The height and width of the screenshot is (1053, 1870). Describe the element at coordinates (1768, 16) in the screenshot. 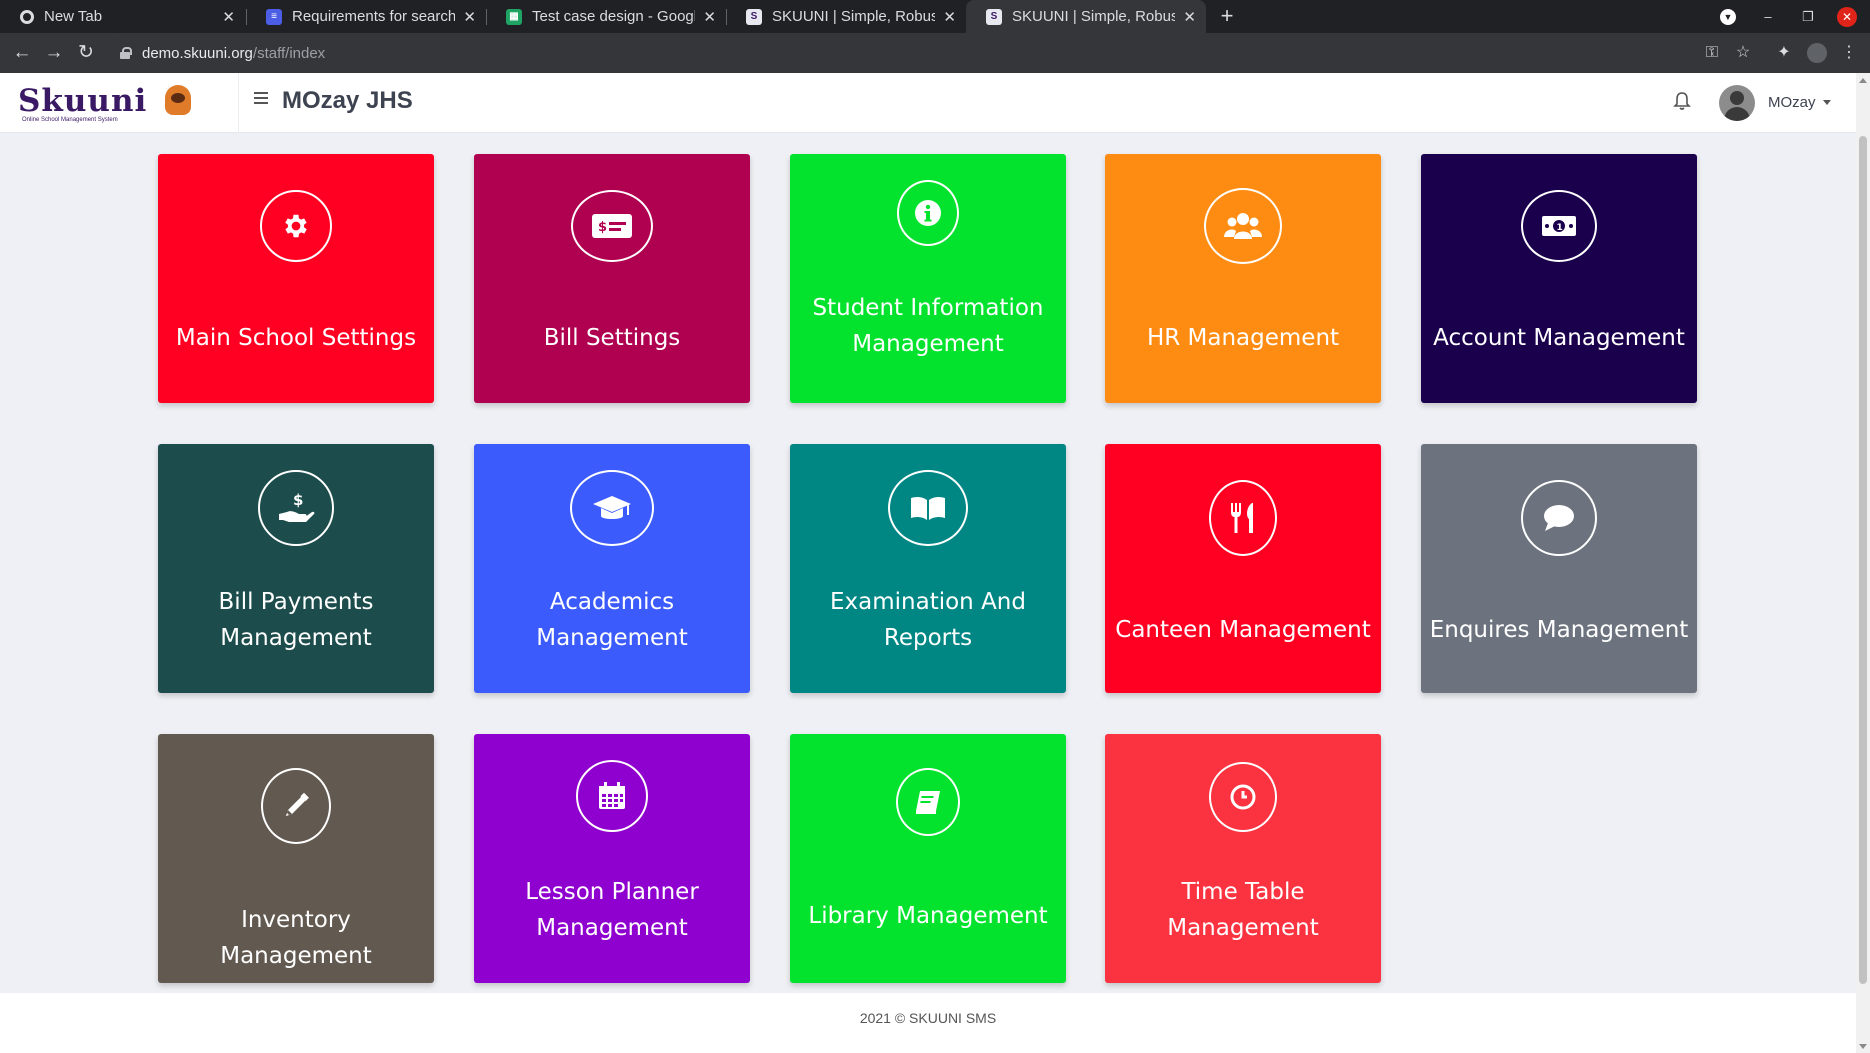

I see `minimize-button: –` at that location.